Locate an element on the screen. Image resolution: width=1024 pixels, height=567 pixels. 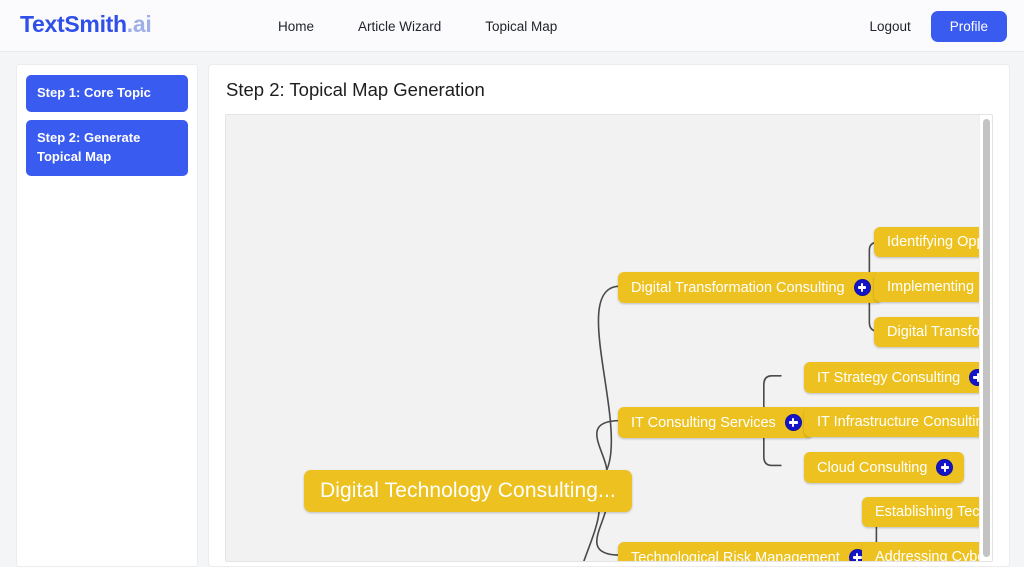
mindmap-node-implementing-digital: Implementing Dig is located at coordinates (933, 287).